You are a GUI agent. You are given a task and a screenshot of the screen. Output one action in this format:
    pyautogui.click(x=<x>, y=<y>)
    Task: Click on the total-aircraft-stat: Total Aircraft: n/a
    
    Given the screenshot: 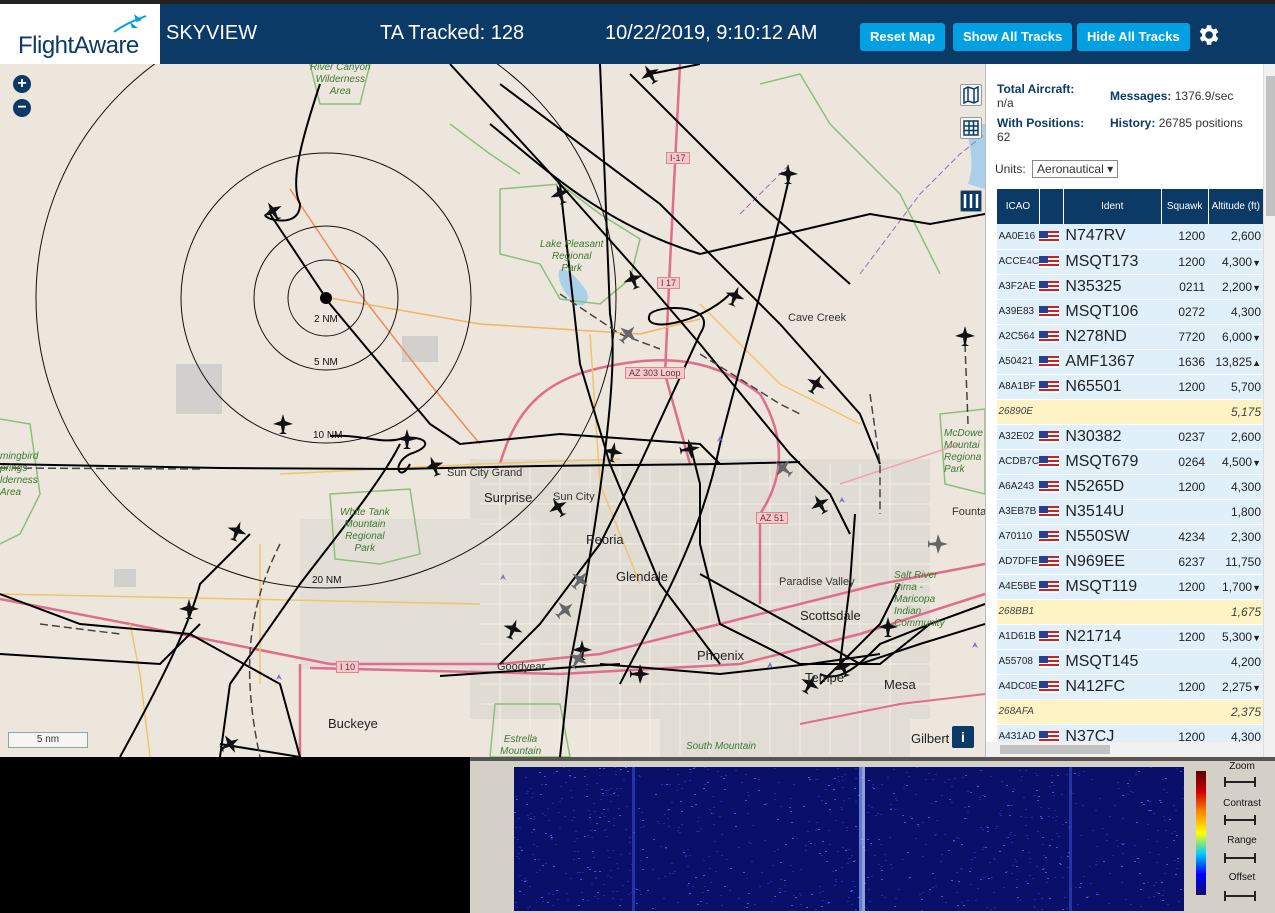 What is the action you would take?
    pyautogui.click(x=1035, y=96)
    